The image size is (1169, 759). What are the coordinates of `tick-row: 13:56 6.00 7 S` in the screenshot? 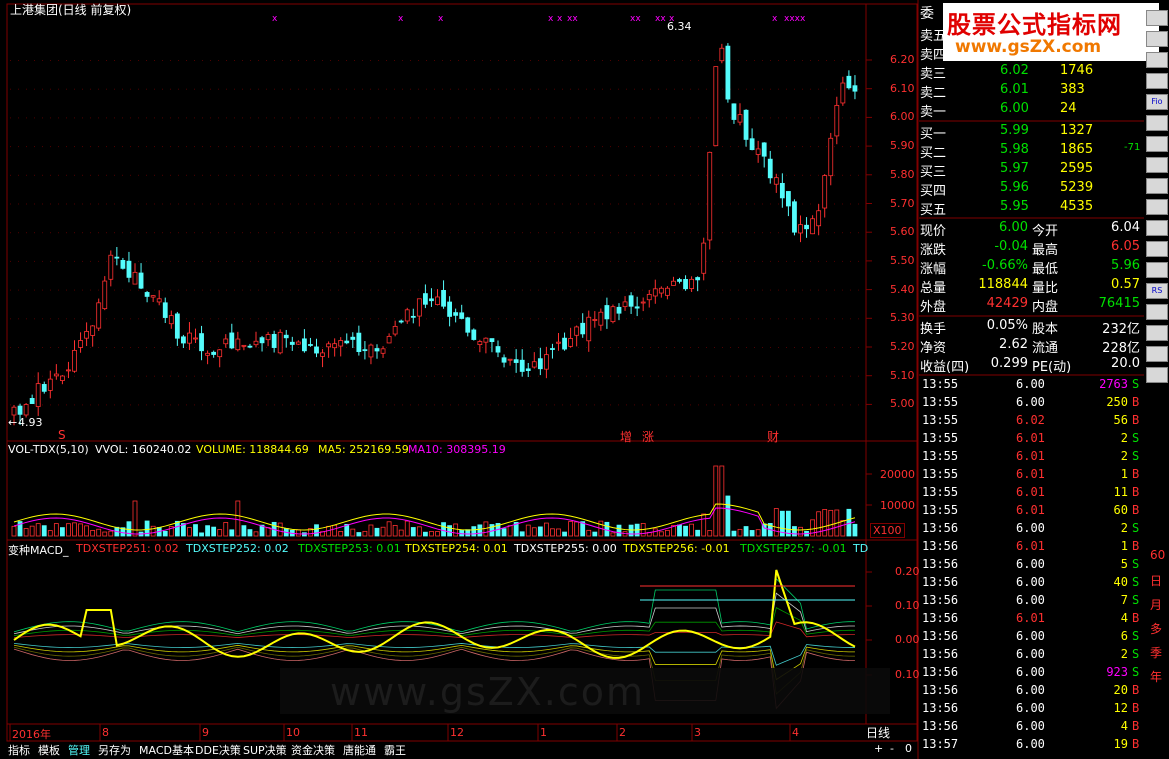 It's located at (1032, 602).